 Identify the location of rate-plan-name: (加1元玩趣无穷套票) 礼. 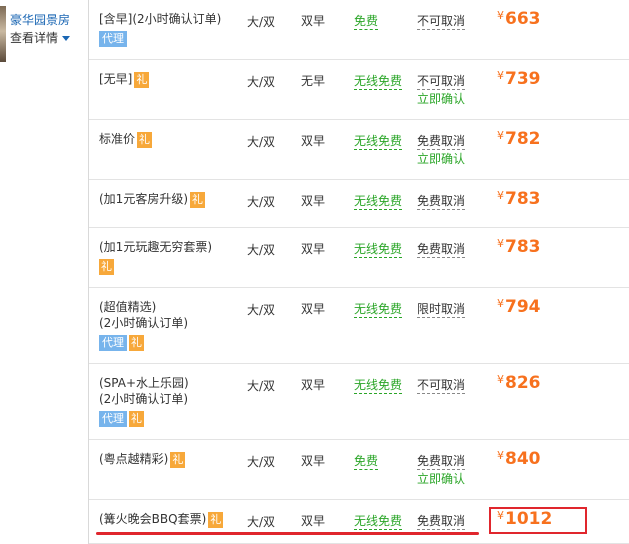
(169, 251).